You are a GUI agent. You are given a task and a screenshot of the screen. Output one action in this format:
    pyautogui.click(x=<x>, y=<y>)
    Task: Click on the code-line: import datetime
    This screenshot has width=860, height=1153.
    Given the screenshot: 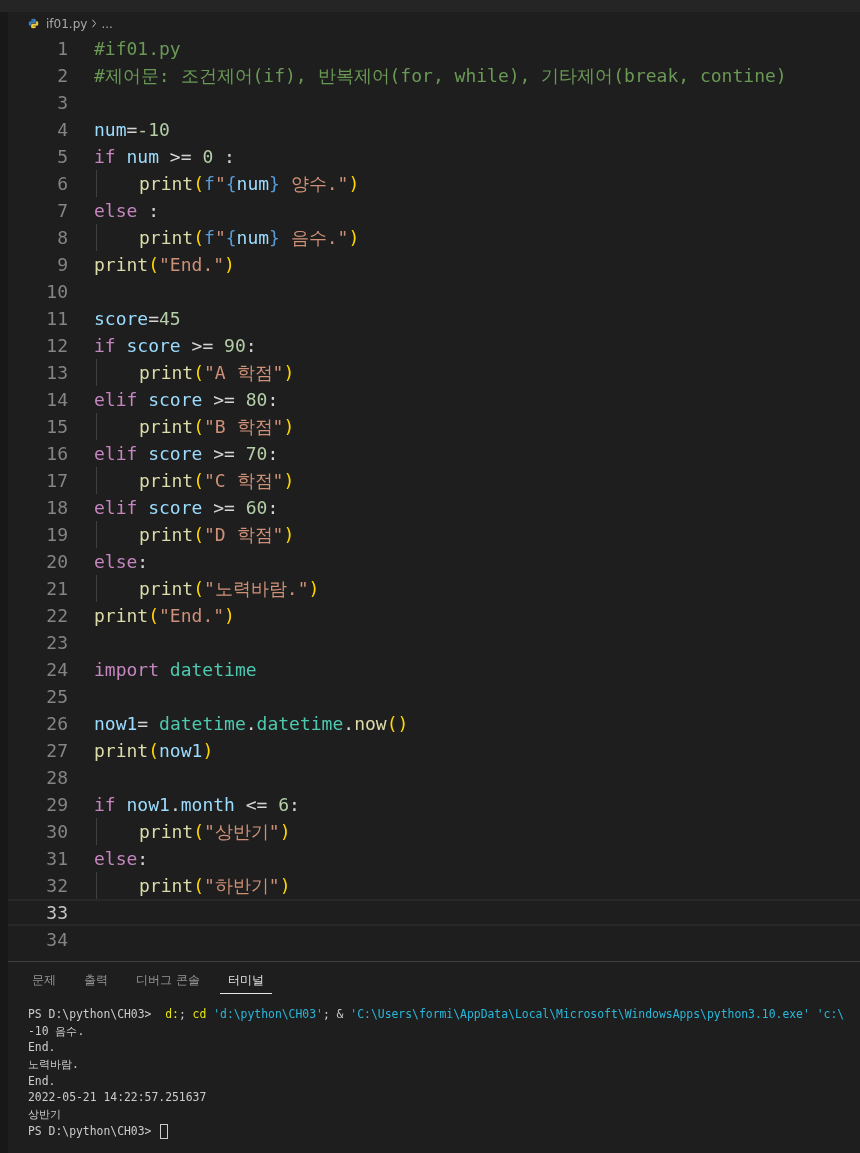 What is the action you would take?
    pyautogui.click(x=175, y=669)
    